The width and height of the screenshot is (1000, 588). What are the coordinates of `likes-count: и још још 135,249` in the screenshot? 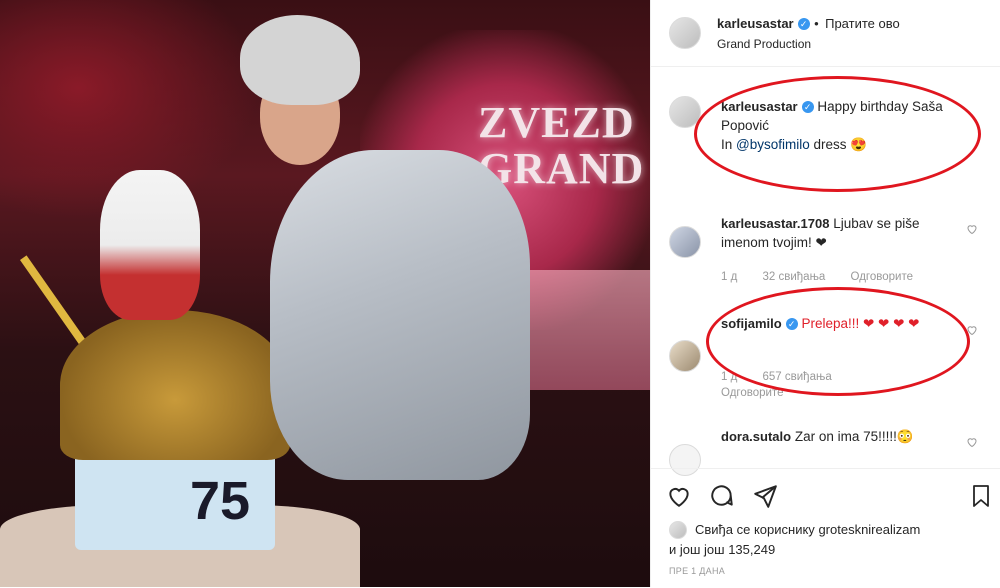 It's located at (722, 549).